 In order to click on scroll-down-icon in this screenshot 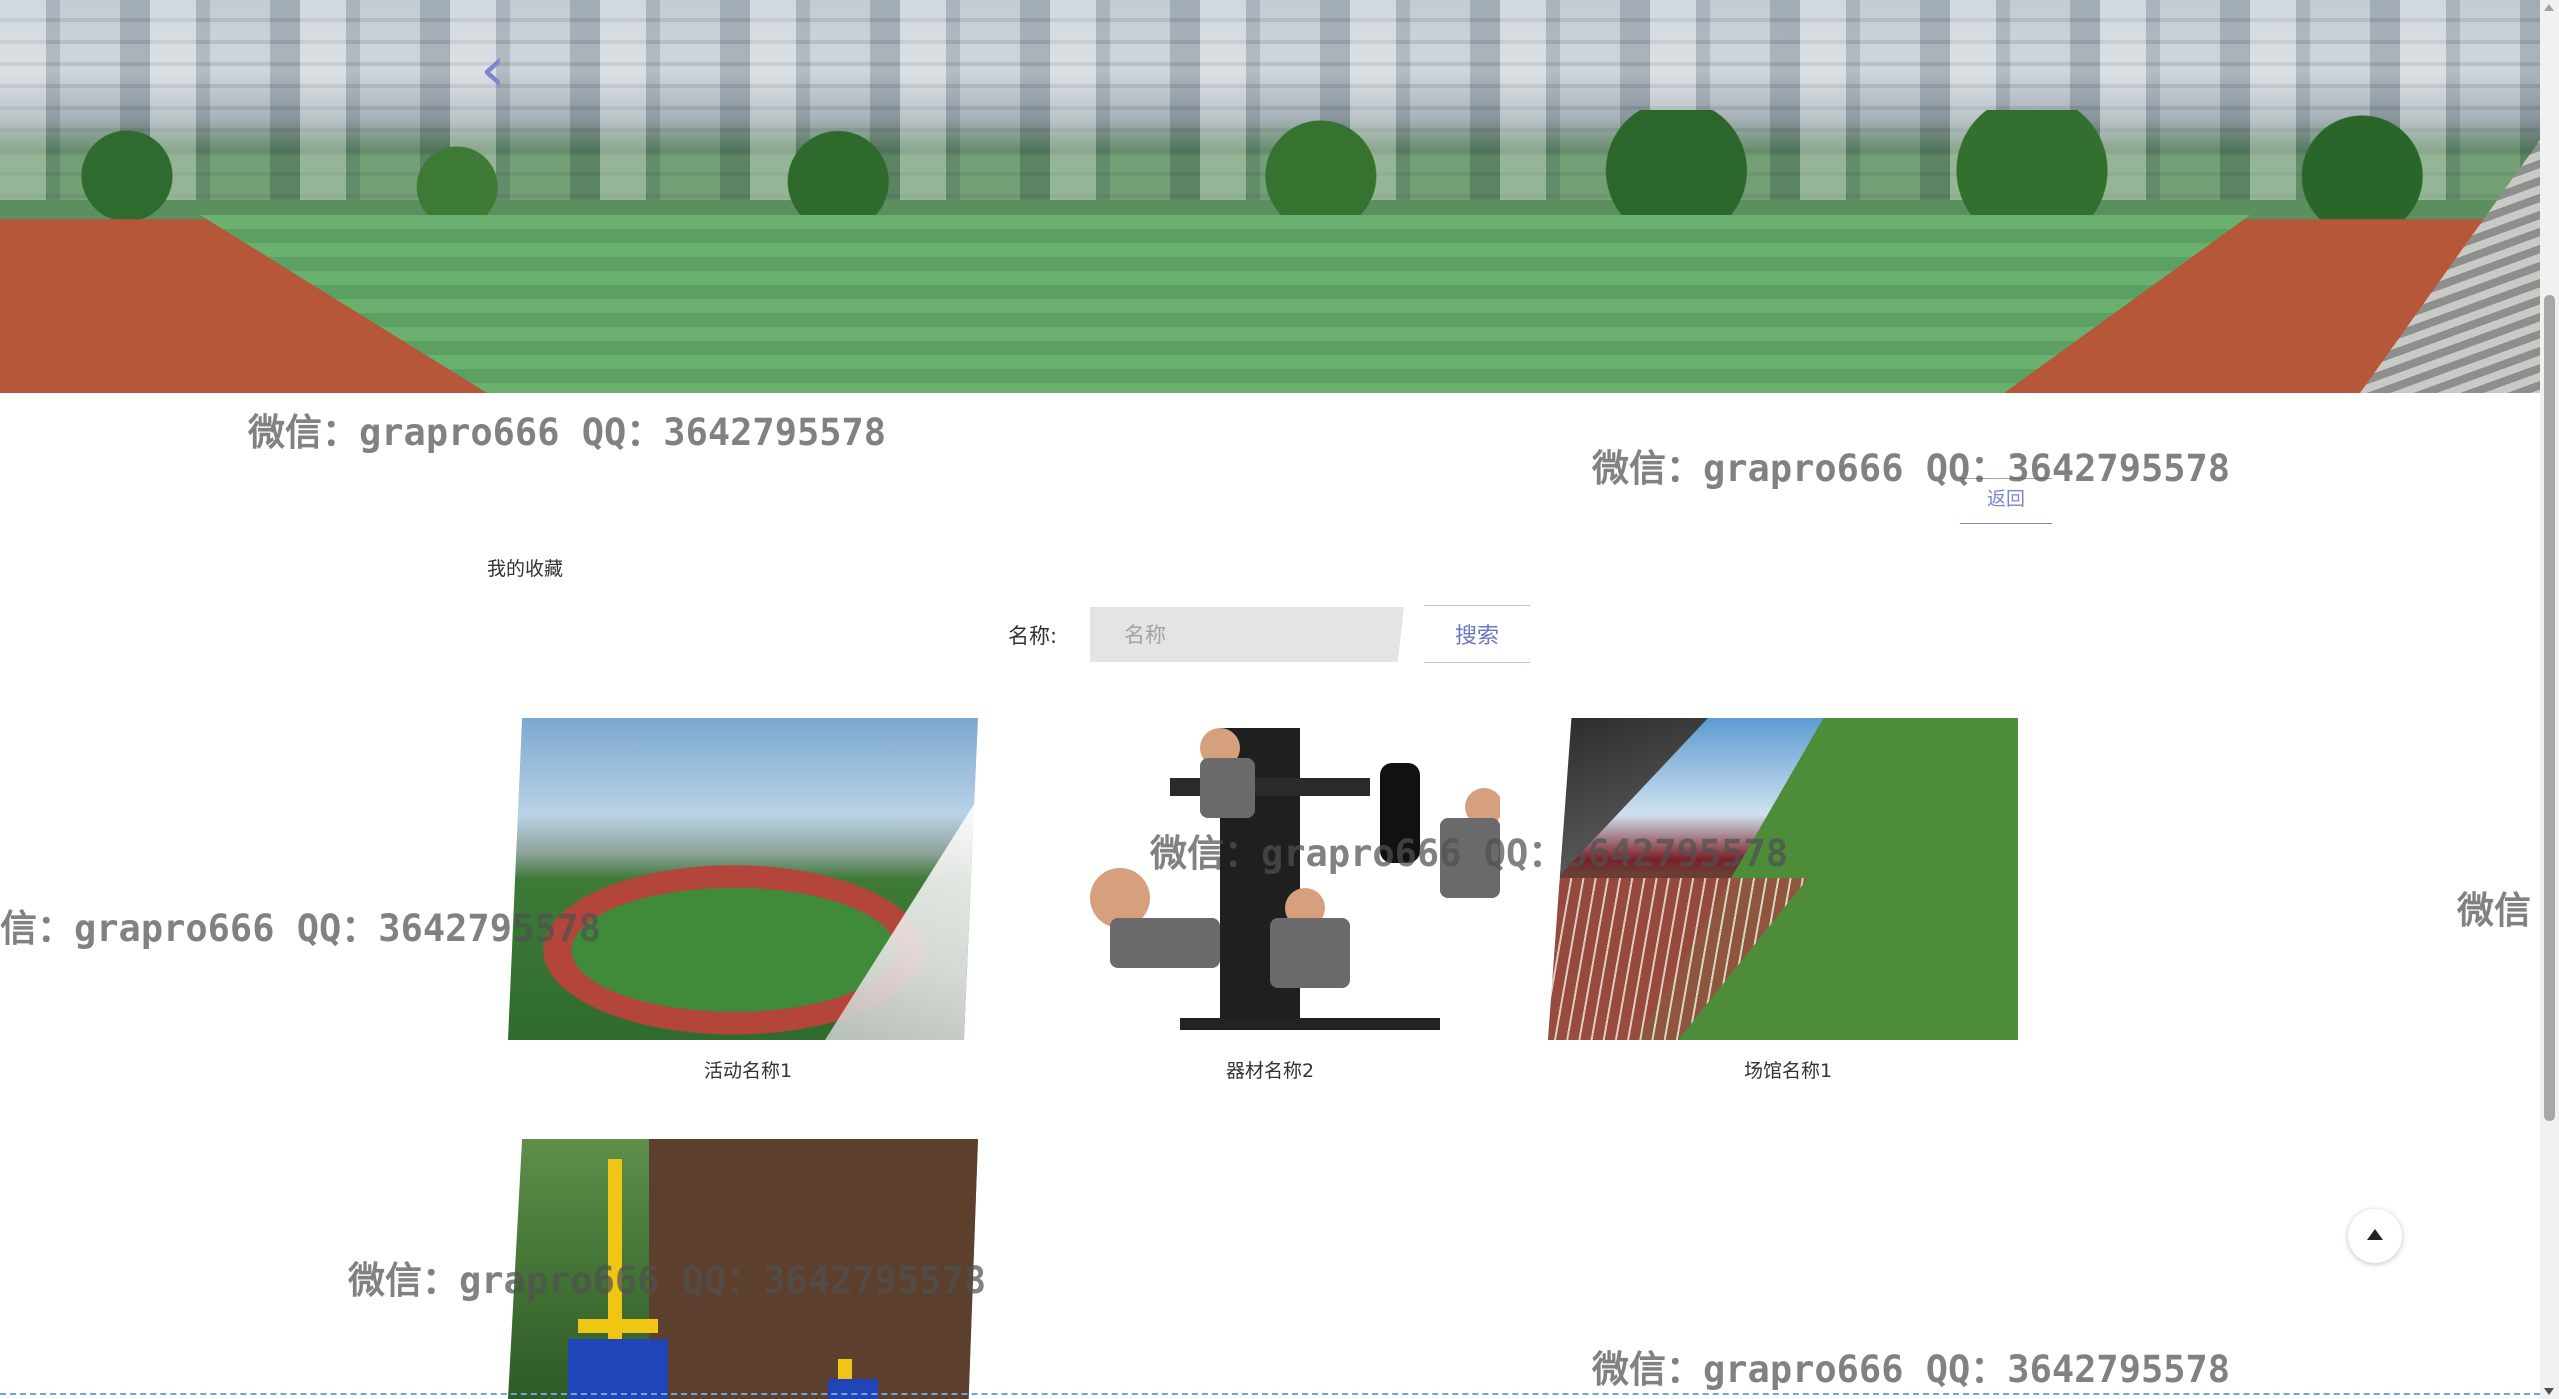, I will do `click(2549, 1391)`.